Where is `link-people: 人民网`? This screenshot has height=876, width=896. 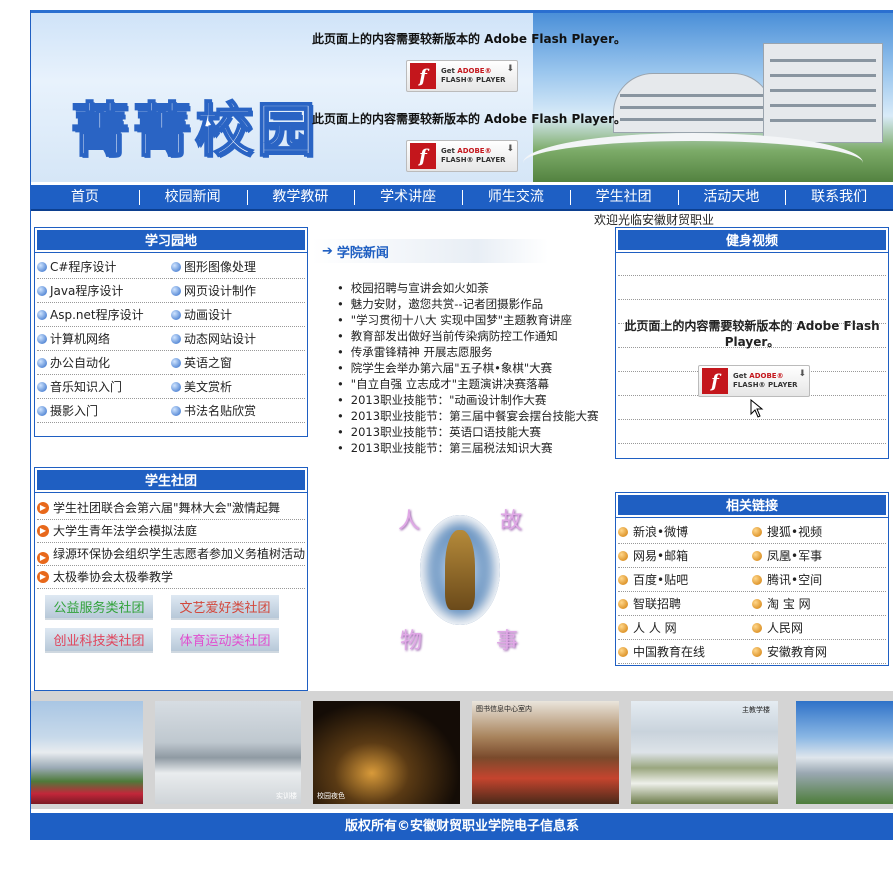
link-people: 人民网 is located at coordinates (819, 628).